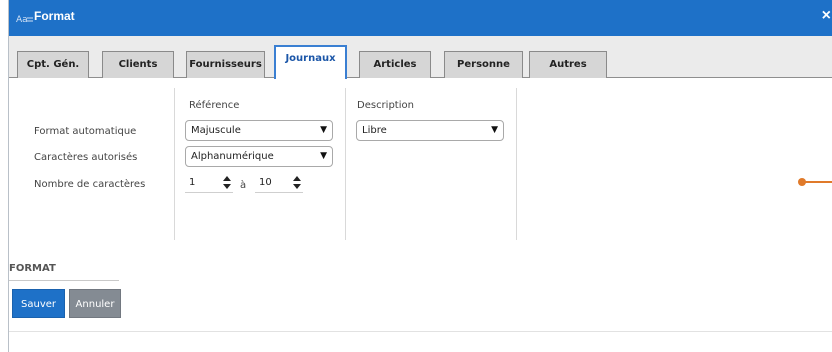 This screenshot has height=352, width=832. What do you see at coordinates (265, 182) in the screenshot?
I see `max-chars-value: 10` at bounding box center [265, 182].